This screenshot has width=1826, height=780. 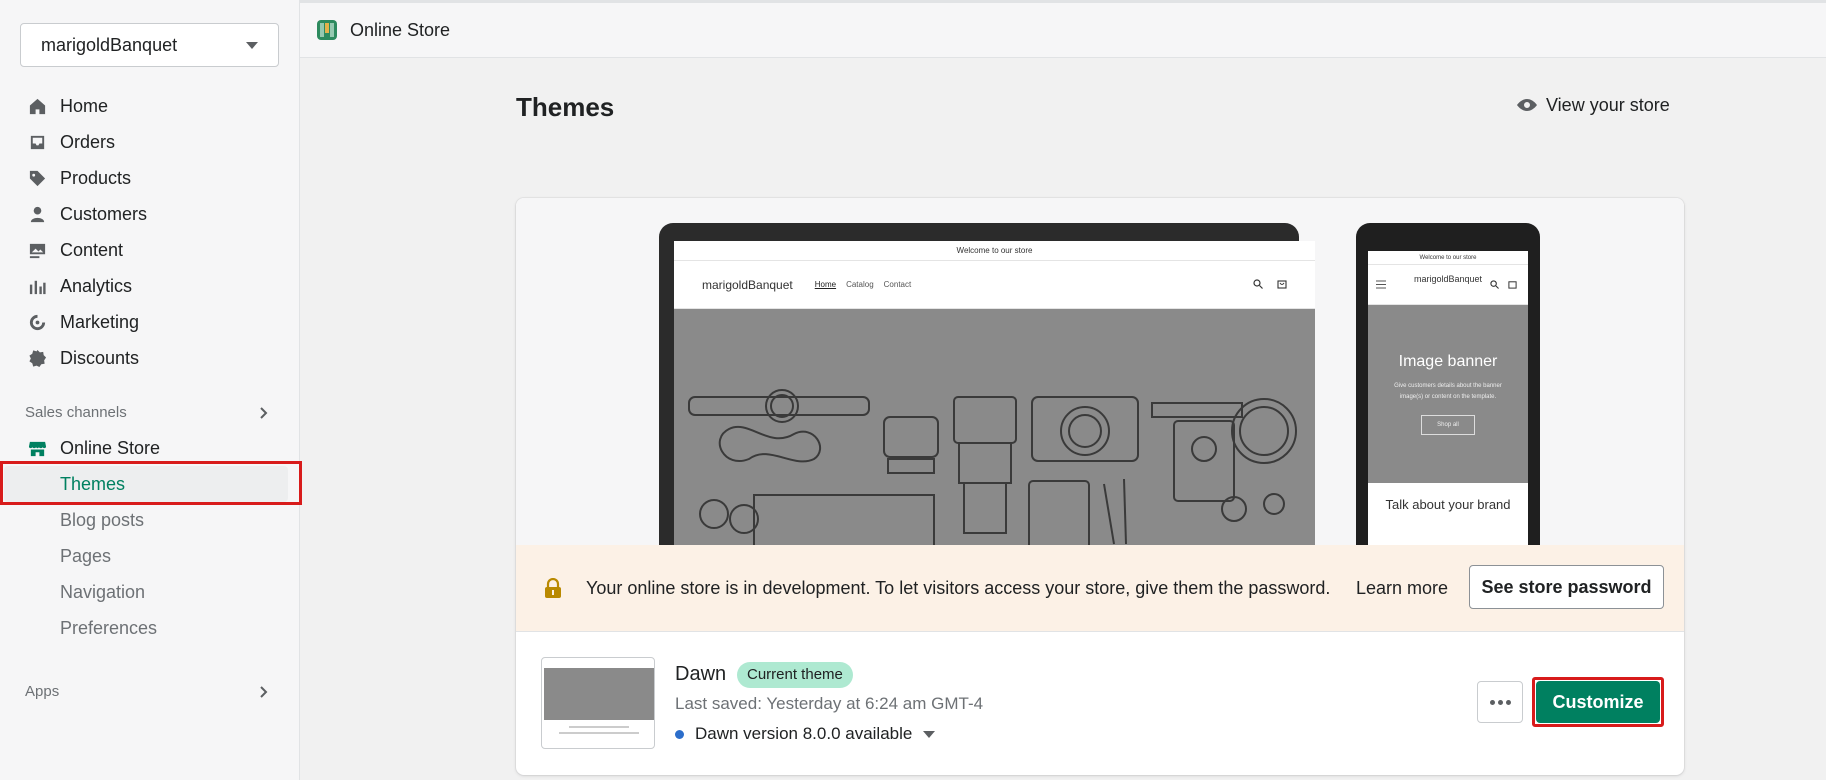 I want to click on image-icon, so click(x=37, y=250).